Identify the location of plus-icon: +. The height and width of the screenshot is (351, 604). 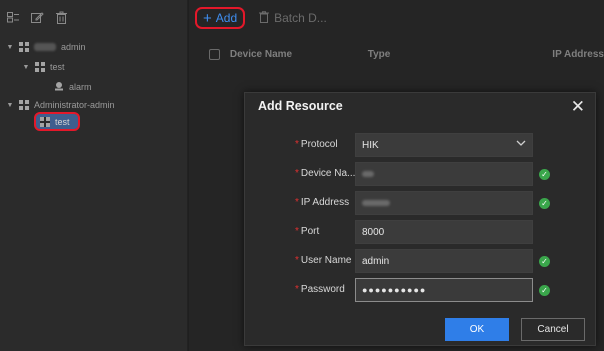
(207, 18).